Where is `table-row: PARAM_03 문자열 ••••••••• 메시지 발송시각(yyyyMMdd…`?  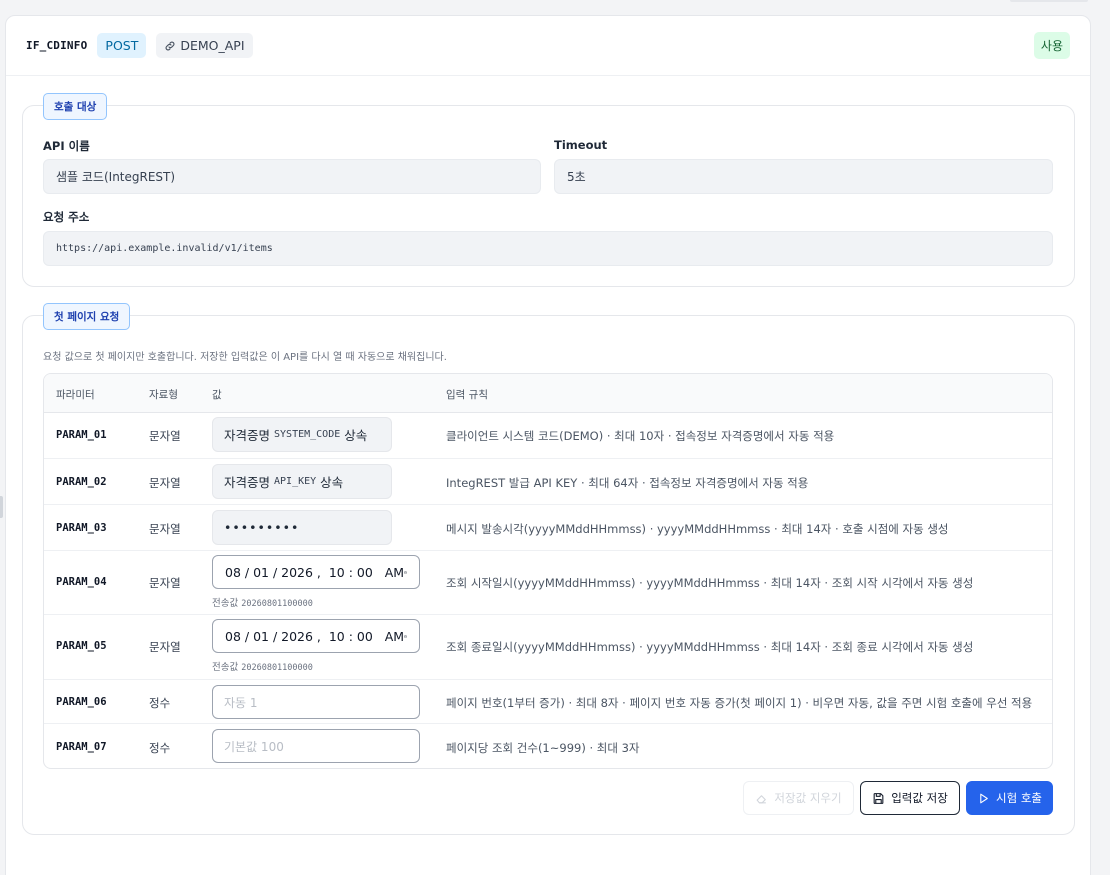
table-row: PARAM_03 문자열 ••••••••• 메시지 발송시각(yyyyMMdd… is located at coordinates (548, 528).